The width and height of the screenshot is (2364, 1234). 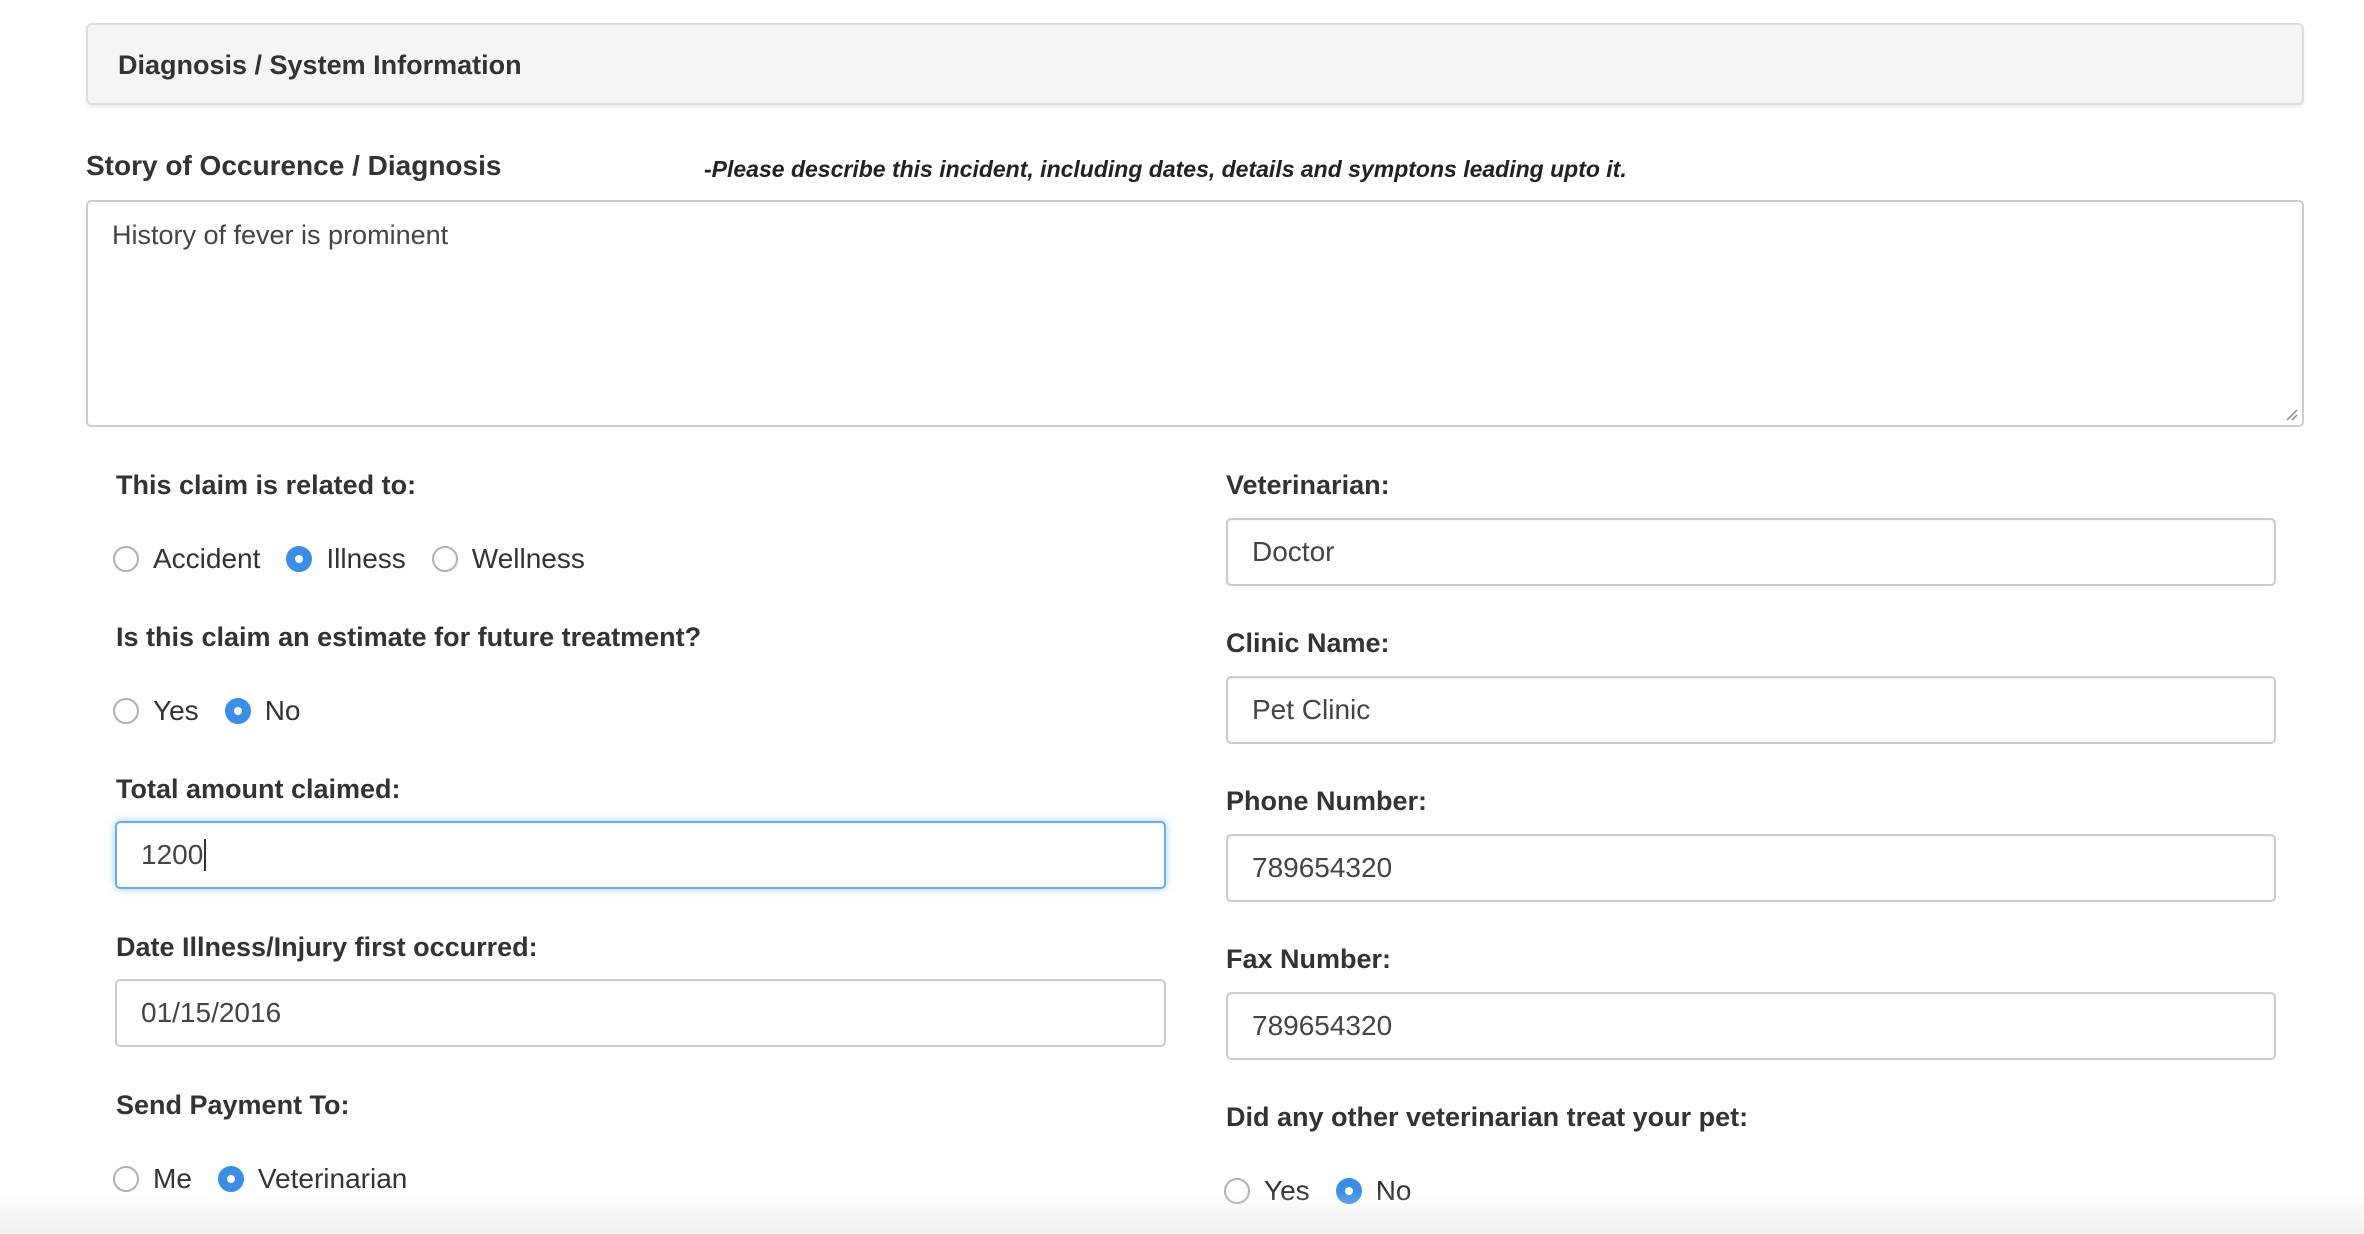 I want to click on radio-estimate-no, so click(x=237, y=711).